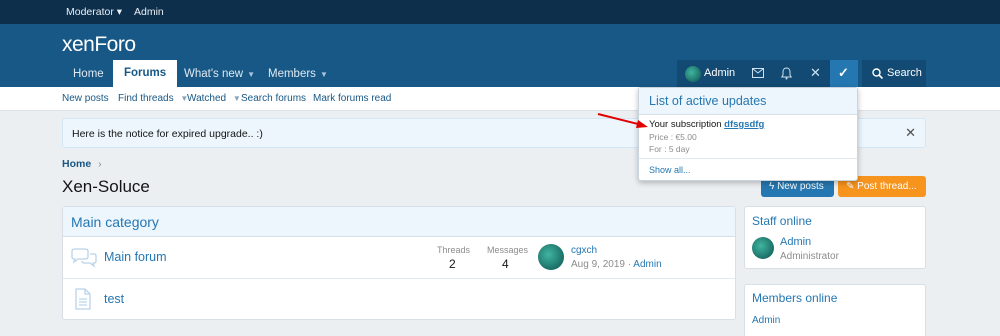  What do you see at coordinates (454, 250) in the screenshot?
I see `threads-label: Threads` at bounding box center [454, 250].